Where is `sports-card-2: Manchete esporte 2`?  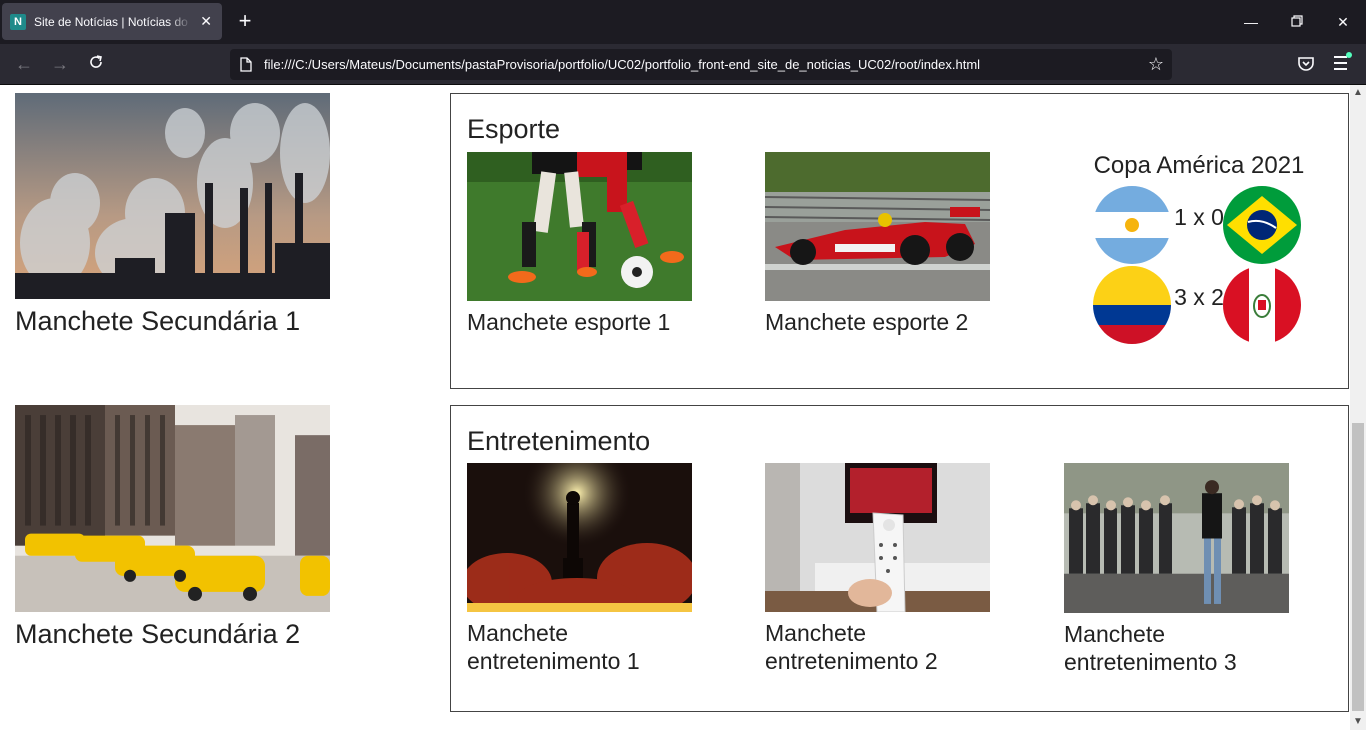 sports-card-2: Manchete esporte 2 is located at coordinates (877, 244).